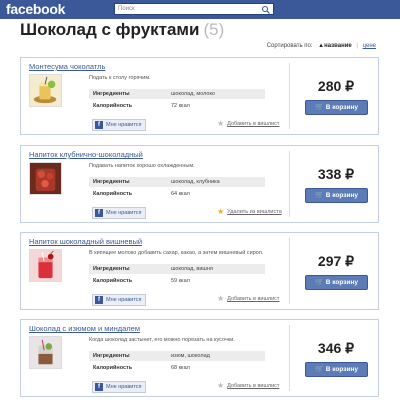 This screenshot has height=400, width=400. I want to click on ingredients-value: шоколад, клубника, so click(195, 182).